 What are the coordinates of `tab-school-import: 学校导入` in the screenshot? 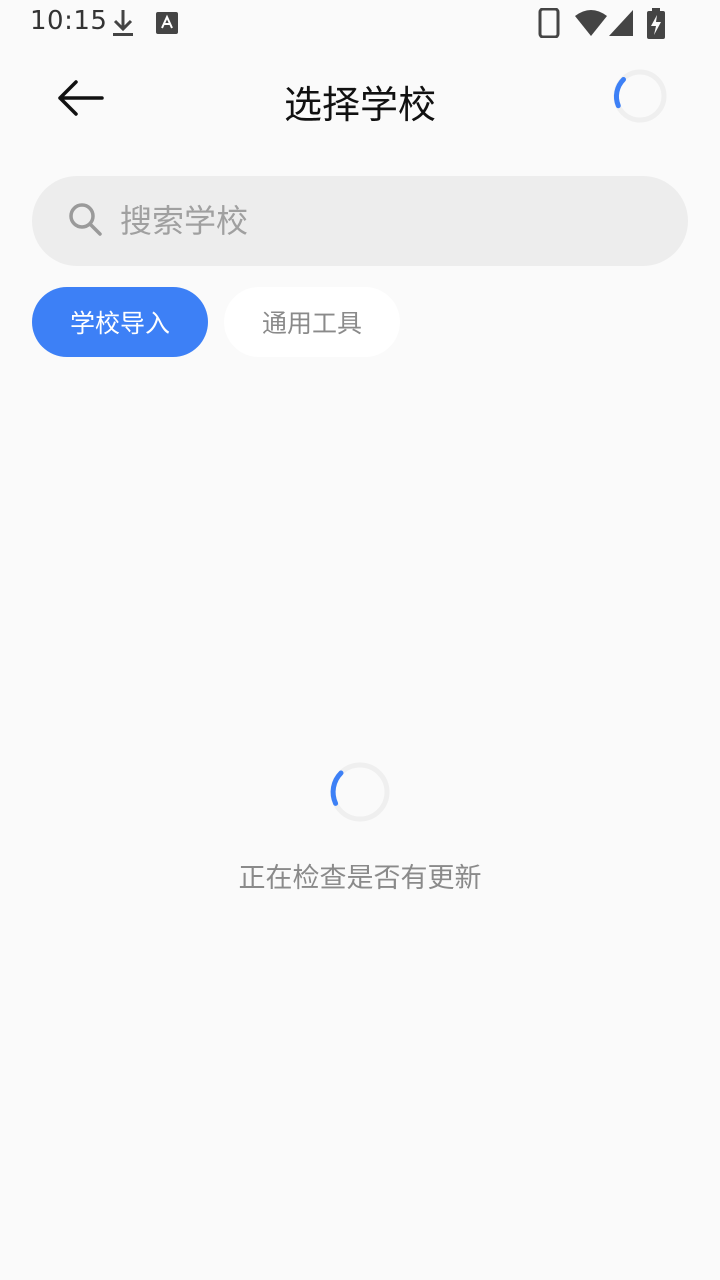 It's located at (120, 322).